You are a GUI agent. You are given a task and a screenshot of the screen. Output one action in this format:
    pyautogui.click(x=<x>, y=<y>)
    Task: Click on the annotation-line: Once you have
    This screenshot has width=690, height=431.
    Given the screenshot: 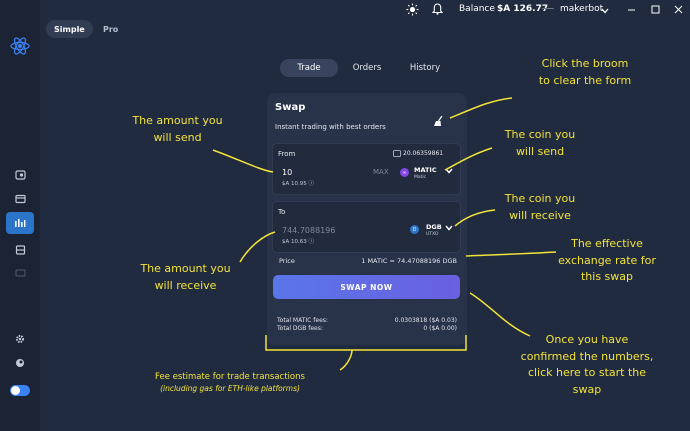 What is the action you would take?
    pyautogui.click(x=587, y=339)
    